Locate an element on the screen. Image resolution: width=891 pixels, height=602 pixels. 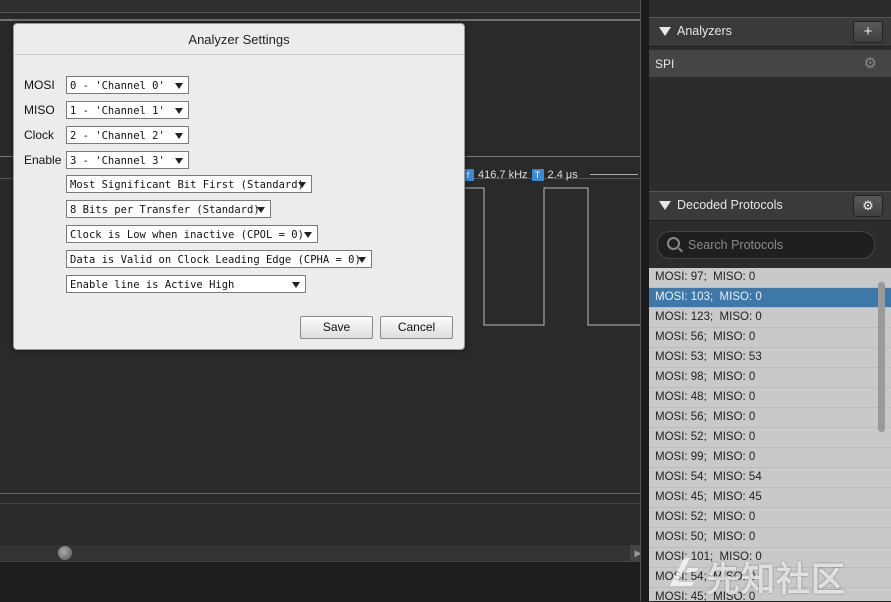
list-item: MOSI: 103; MISO: 0 is located at coordinates (770, 298).